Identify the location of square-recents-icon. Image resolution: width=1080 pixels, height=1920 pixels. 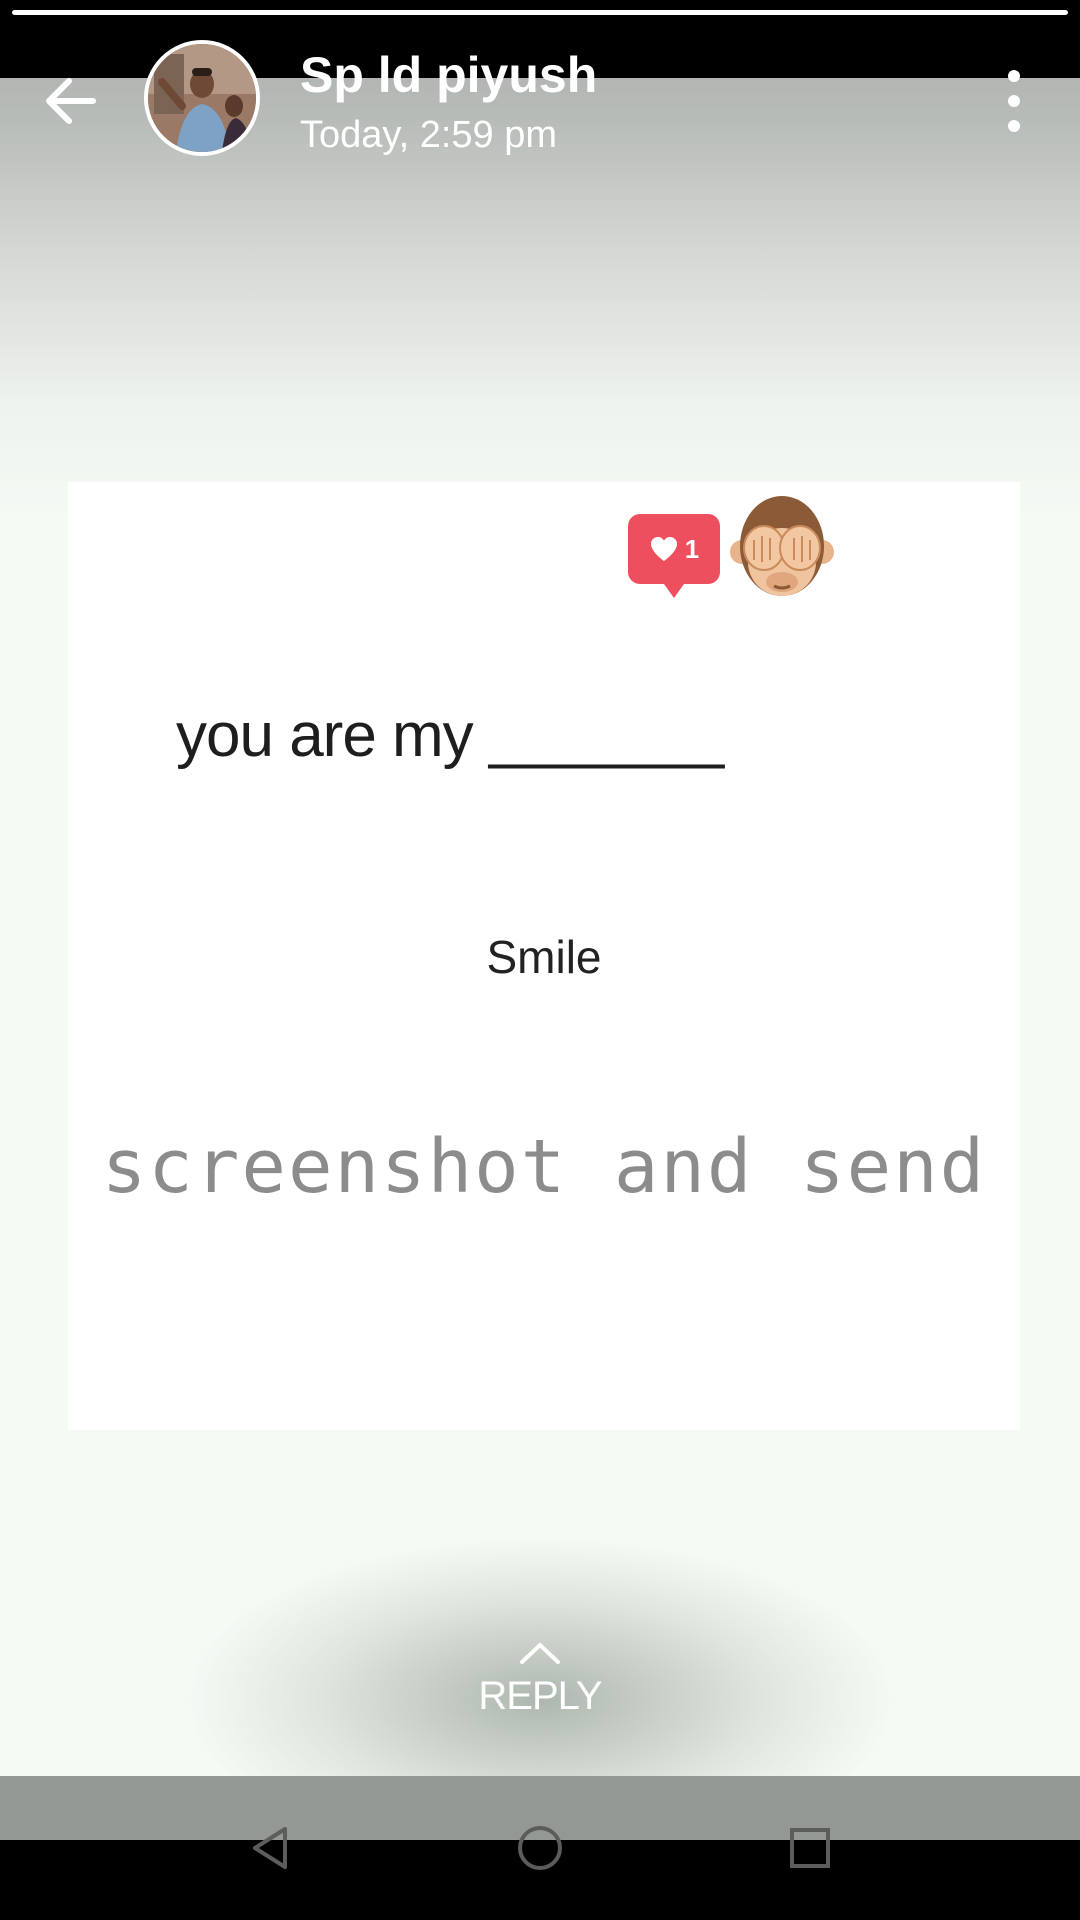
(810, 1848).